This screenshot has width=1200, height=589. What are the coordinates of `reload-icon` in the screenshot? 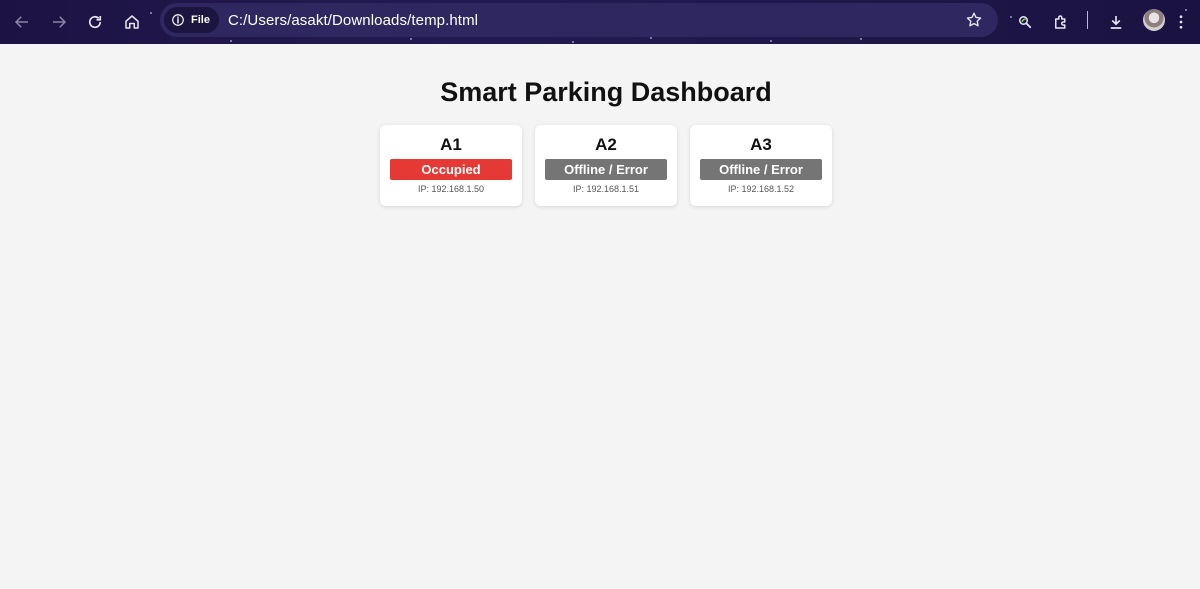 It's located at (95, 22).